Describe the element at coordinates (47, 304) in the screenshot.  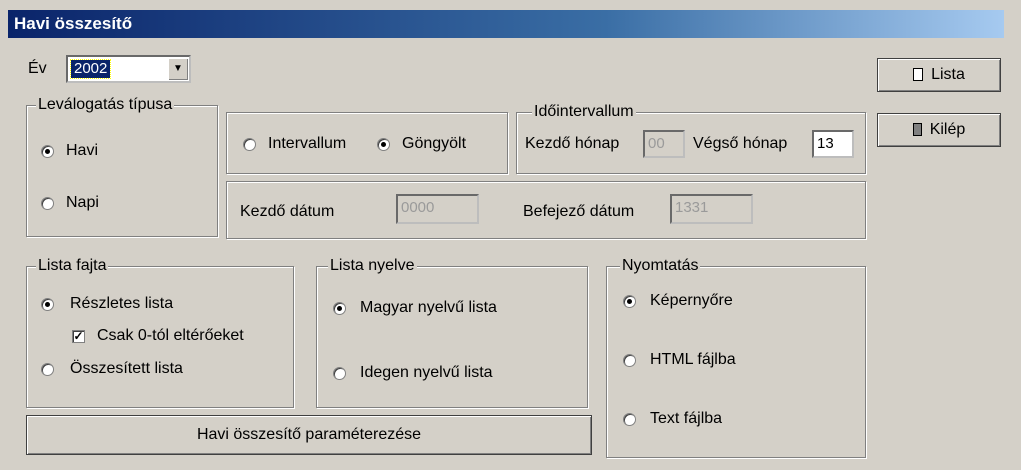
I see `radio-reszletes` at that location.